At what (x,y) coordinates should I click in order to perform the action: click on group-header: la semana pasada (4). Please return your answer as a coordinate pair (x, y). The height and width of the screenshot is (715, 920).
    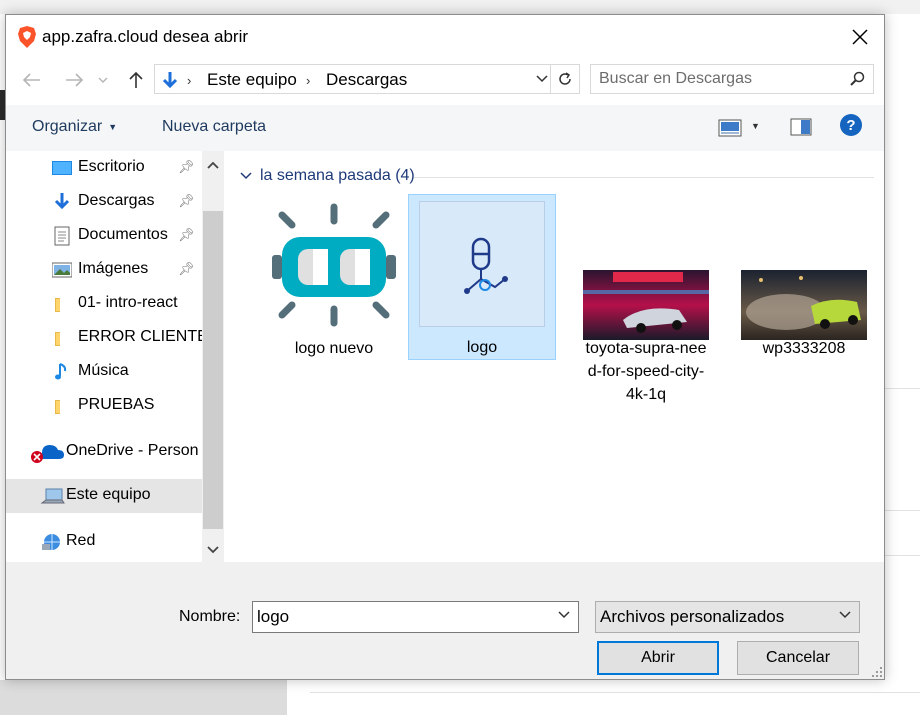
    Looking at the image, I should click on (327, 176).